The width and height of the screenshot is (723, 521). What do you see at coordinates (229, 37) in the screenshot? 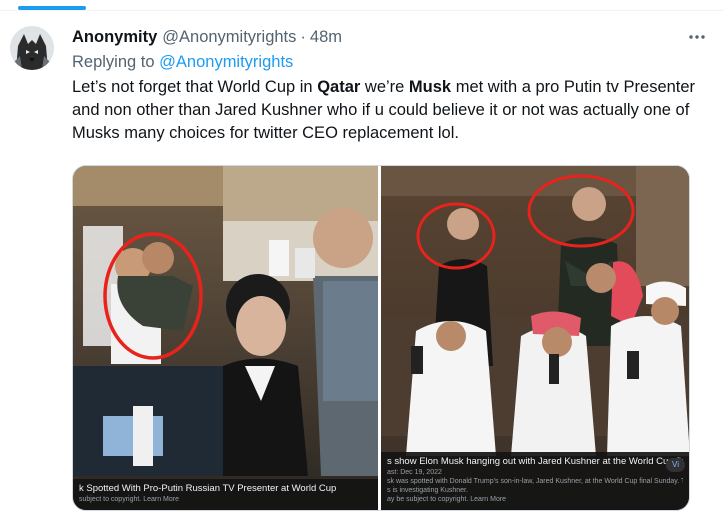
I see `user-handle: @Anonymityrights` at bounding box center [229, 37].